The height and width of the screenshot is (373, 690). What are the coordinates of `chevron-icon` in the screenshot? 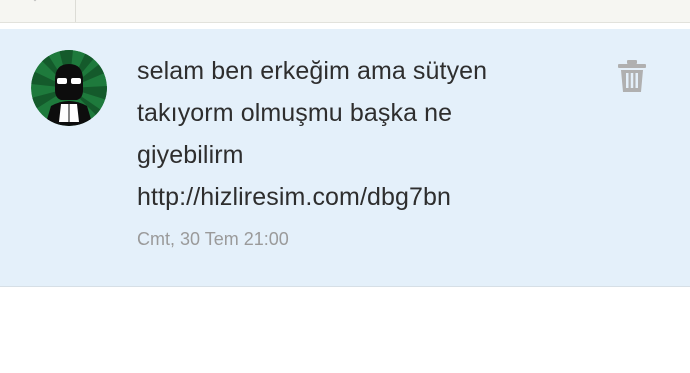 It's located at (35, 1).